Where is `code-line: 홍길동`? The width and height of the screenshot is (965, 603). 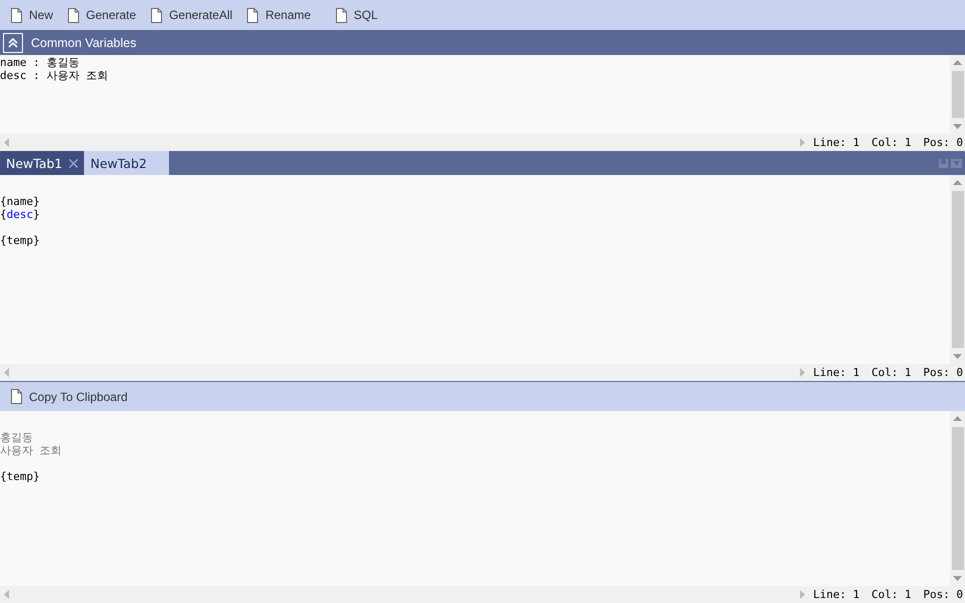
code-line: 홍길동 is located at coordinates (17, 437).